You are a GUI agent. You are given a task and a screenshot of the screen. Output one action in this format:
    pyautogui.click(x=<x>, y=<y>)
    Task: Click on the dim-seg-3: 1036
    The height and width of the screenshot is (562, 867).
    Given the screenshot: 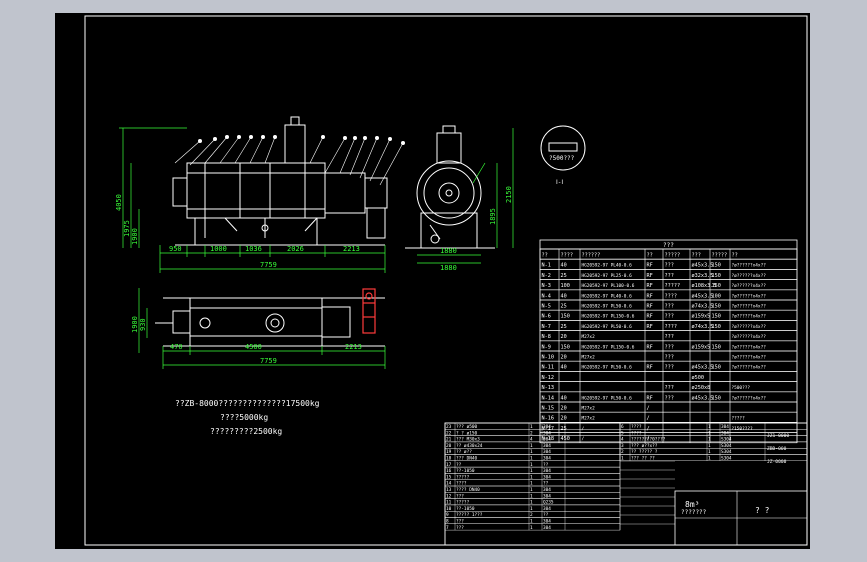 What is the action you would take?
    pyautogui.click(x=253, y=249)
    